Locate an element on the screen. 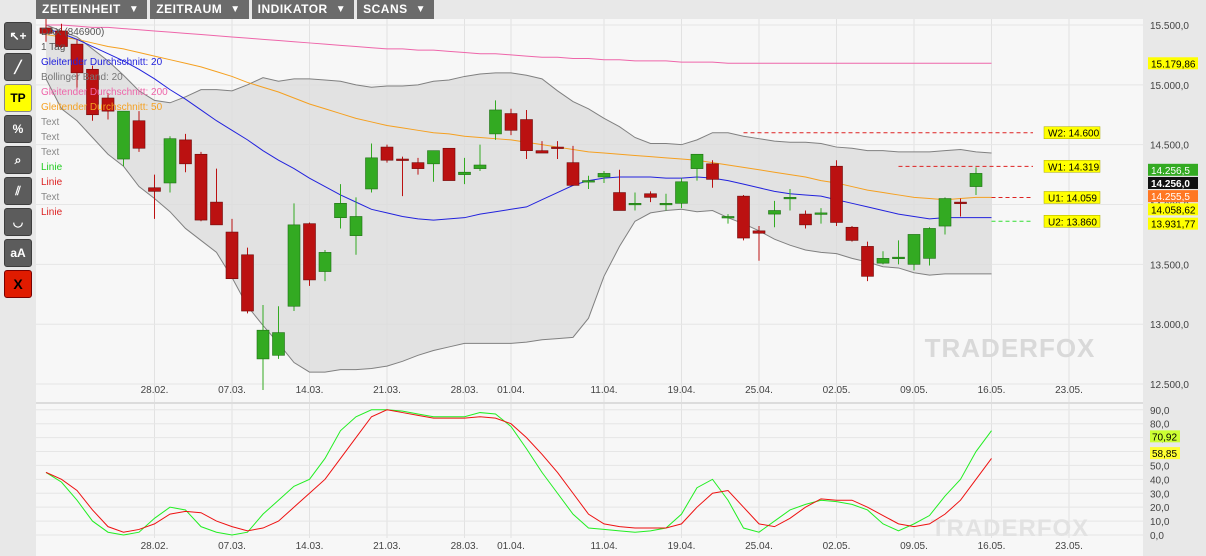 The width and height of the screenshot is (1206, 556). zoom-tool-button: ⌕ is located at coordinates (18, 160).